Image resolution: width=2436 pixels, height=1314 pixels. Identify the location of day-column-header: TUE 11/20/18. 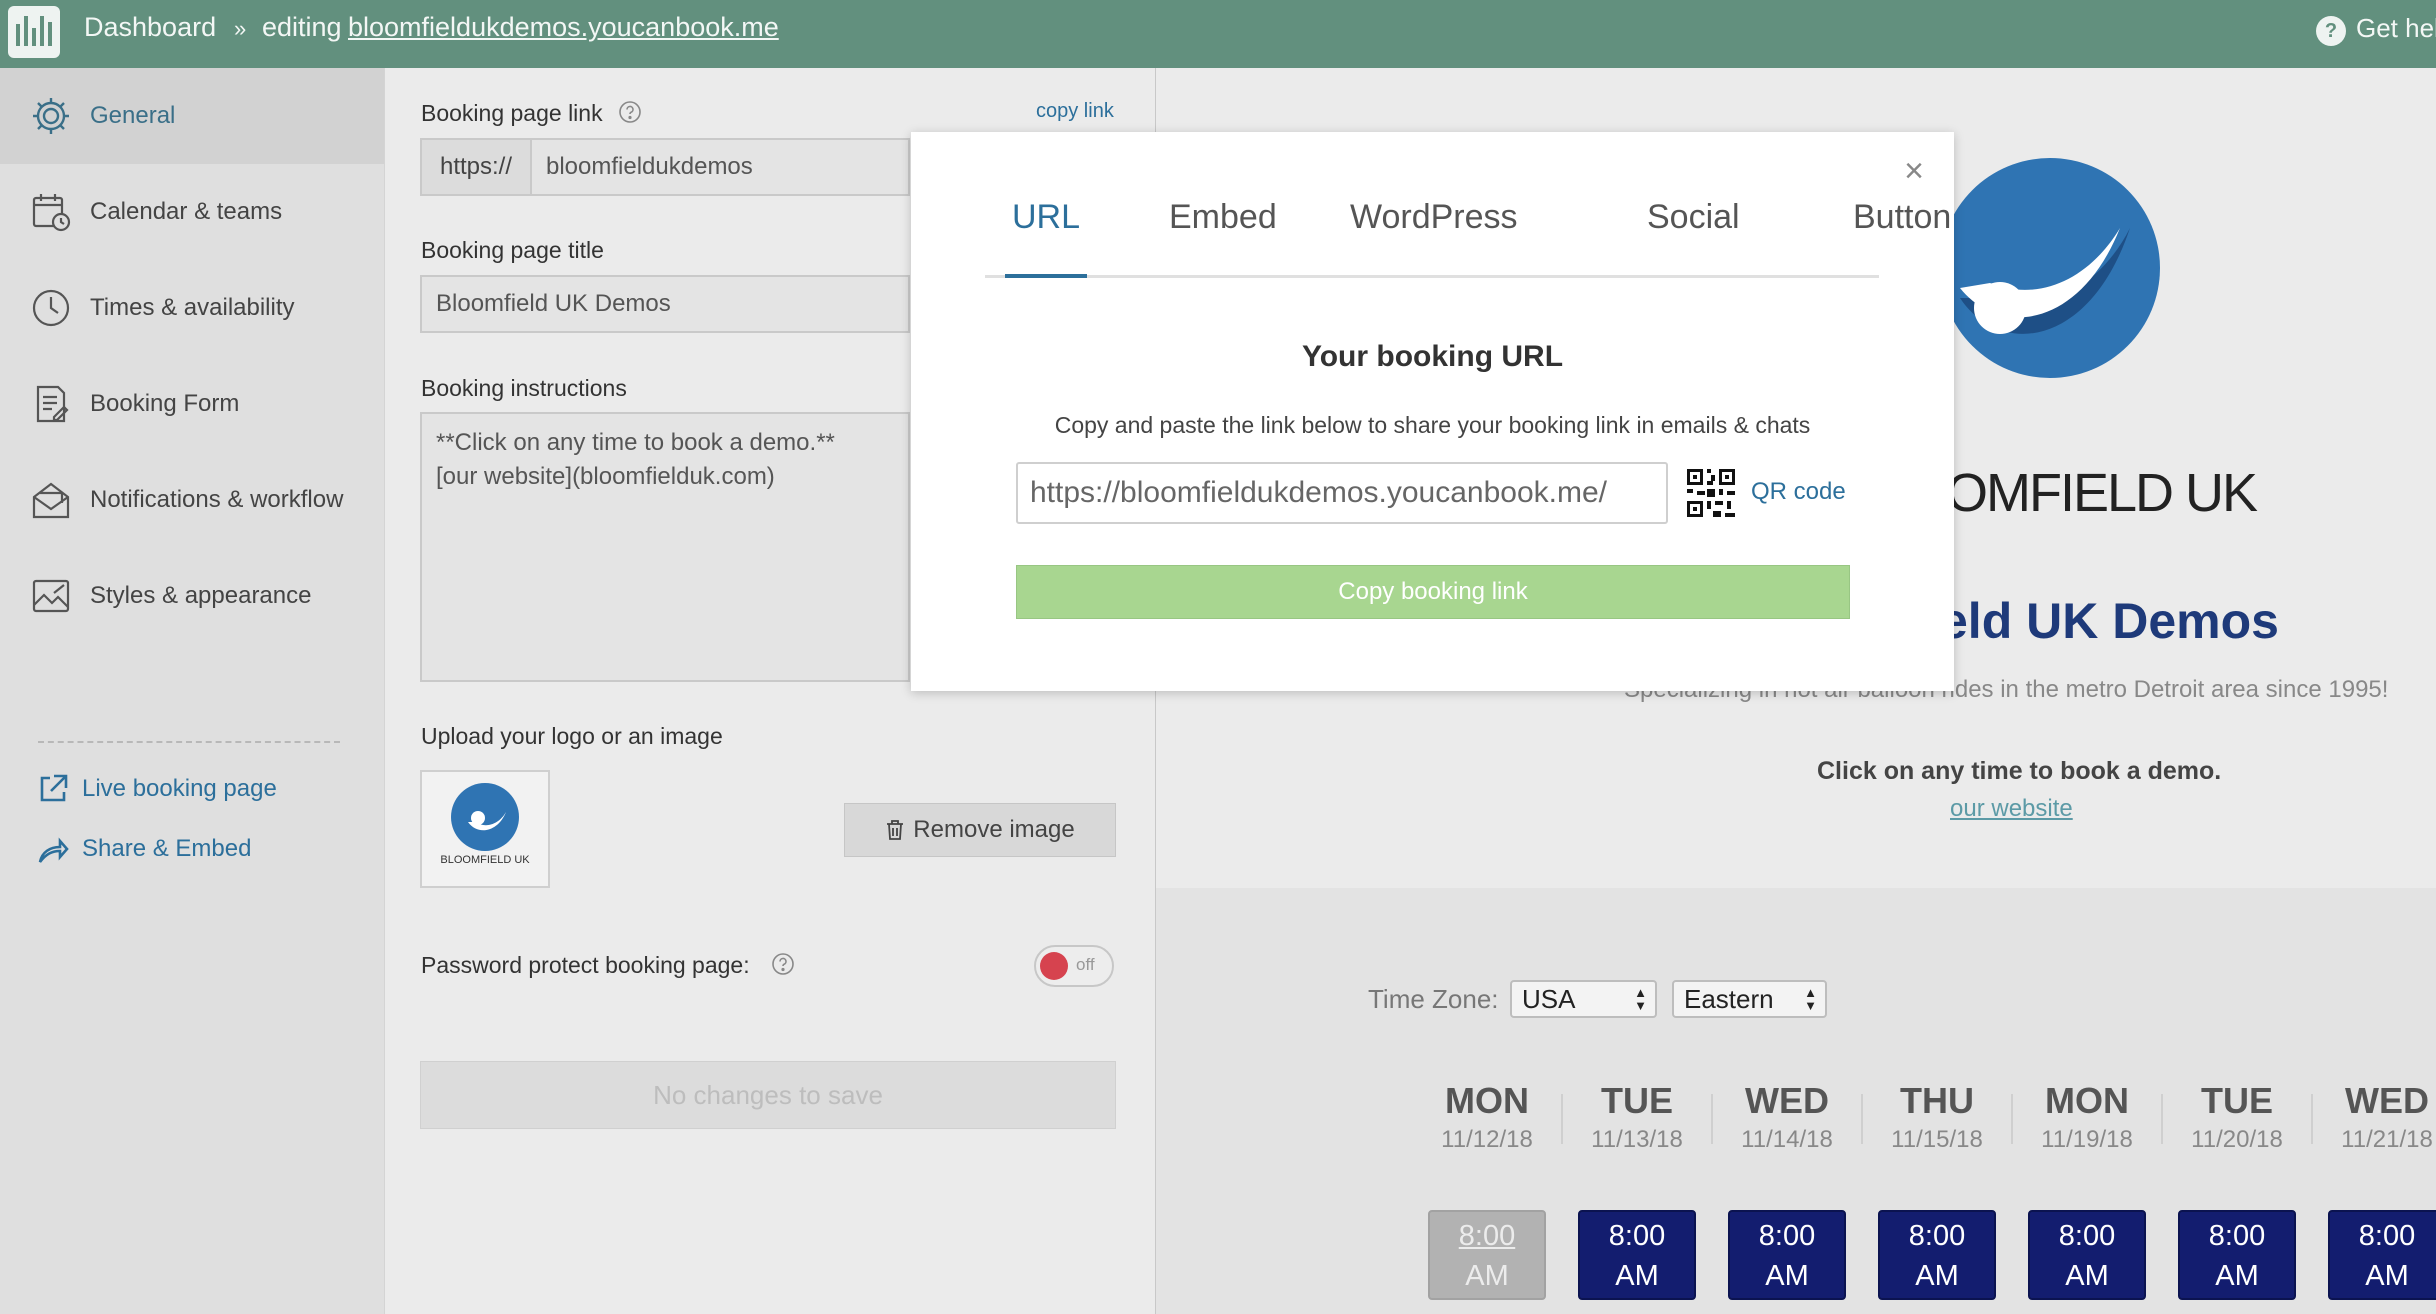
(2237, 1117).